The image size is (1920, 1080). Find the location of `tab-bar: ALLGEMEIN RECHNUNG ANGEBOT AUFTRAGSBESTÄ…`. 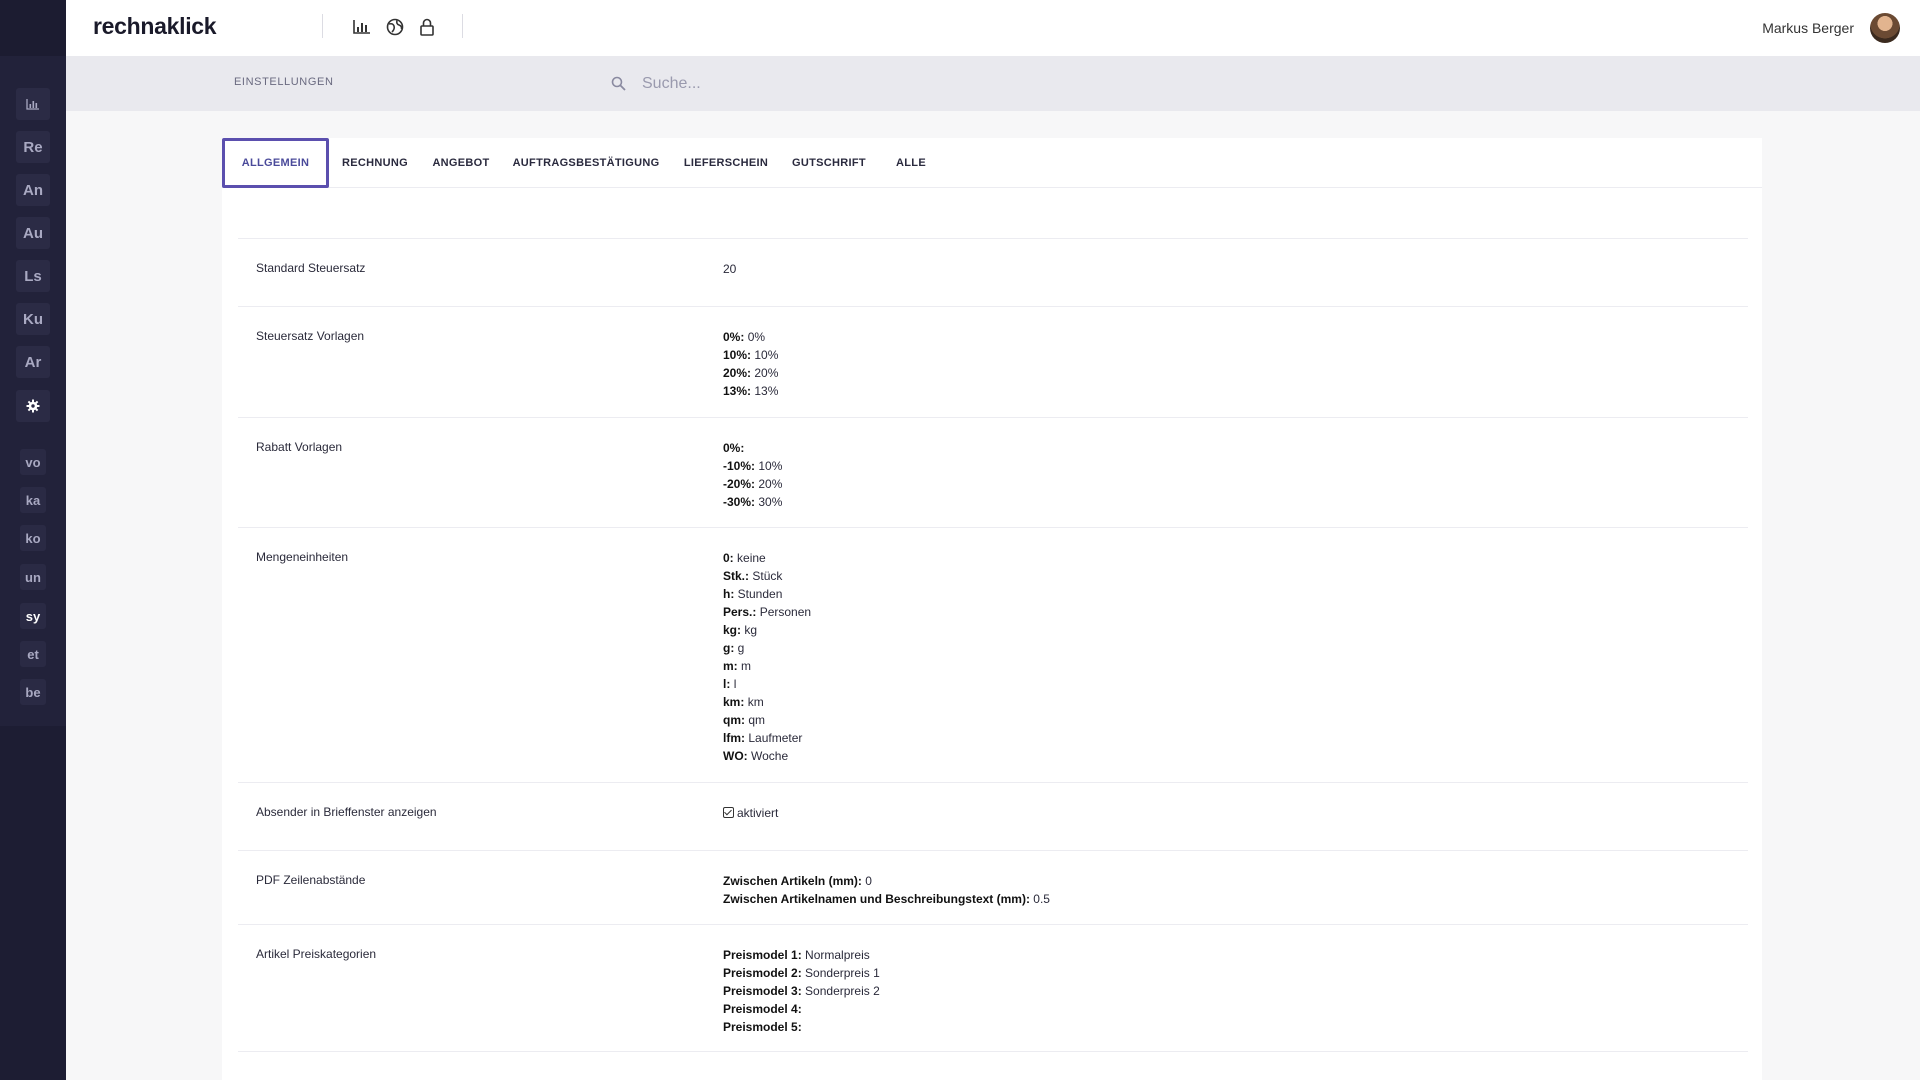

tab-bar: ALLGEMEIN RECHNUNG ANGEBOT AUFTRAGSBESTÄ… is located at coordinates (992, 163).